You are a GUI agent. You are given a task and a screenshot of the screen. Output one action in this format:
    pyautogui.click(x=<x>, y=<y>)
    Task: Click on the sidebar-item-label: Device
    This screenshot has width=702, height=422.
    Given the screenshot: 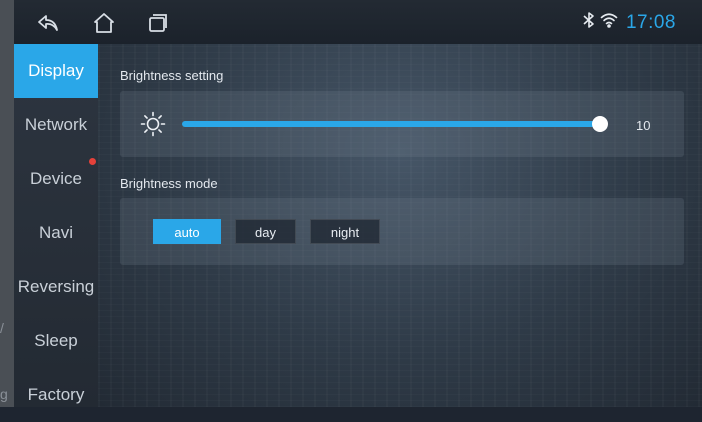 What is the action you would take?
    pyautogui.click(x=56, y=178)
    